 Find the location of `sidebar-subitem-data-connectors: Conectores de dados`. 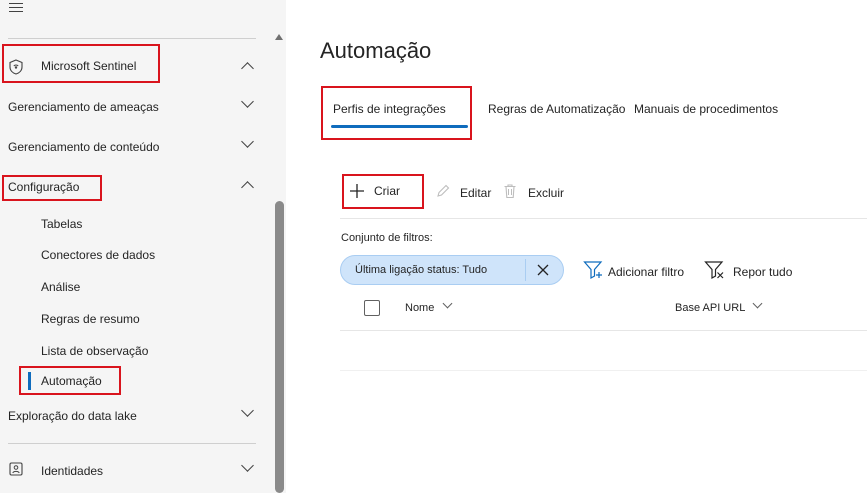

sidebar-subitem-data-connectors: Conectores de dados is located at coordinates (98, 255).